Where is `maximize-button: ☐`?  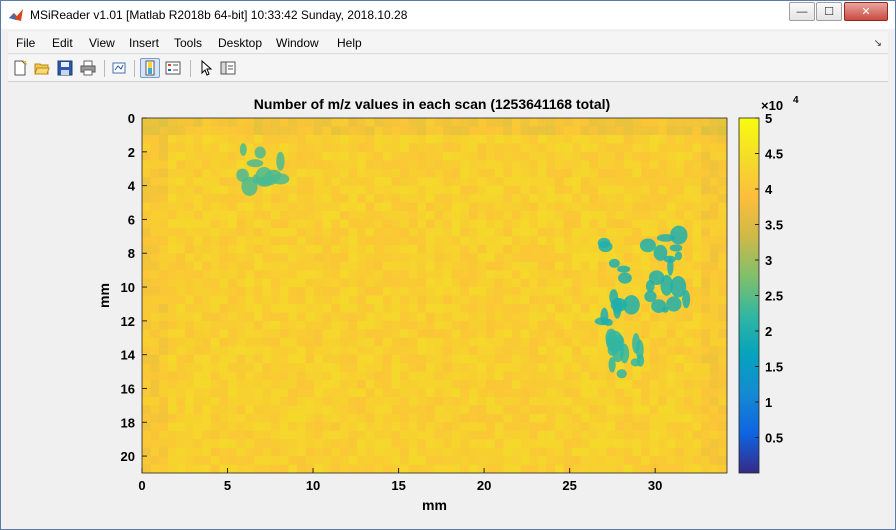 maximize-button: ☐ is located at coordinates (829, 11).